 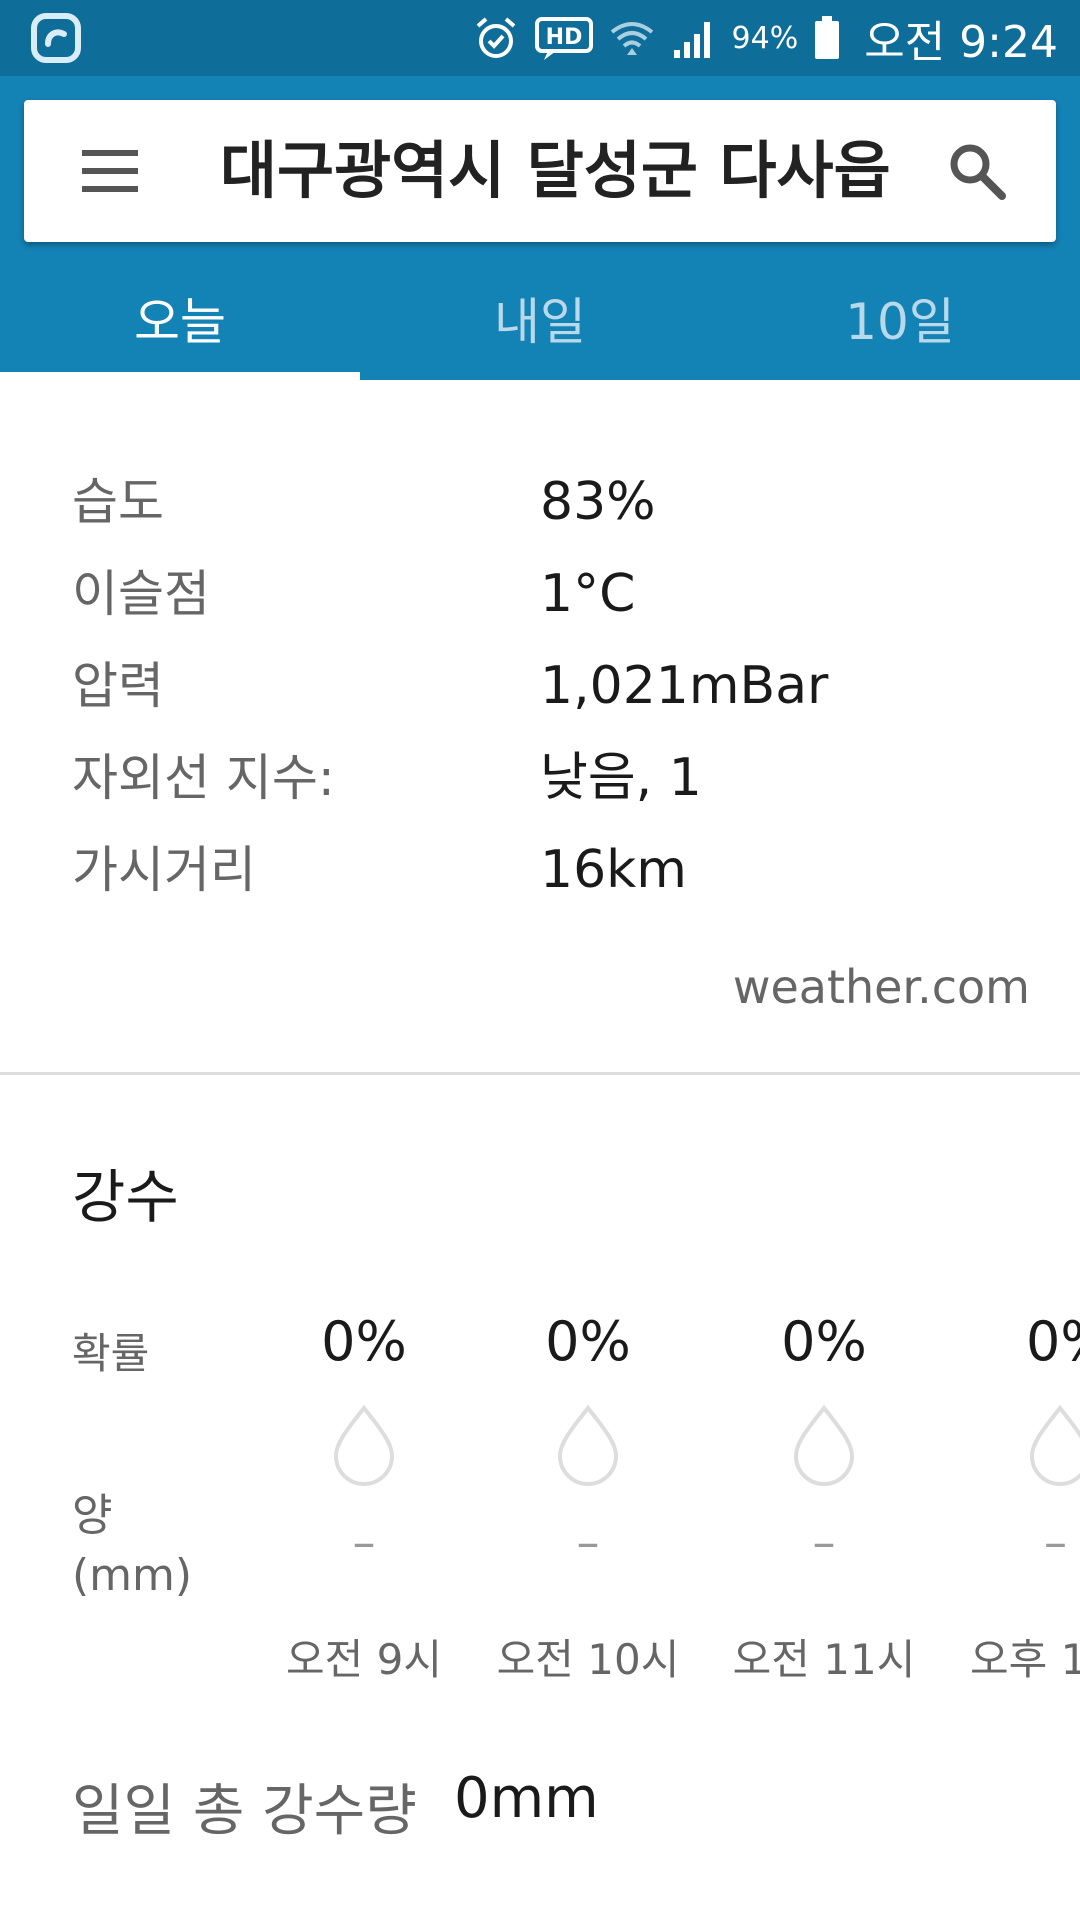 What do you see at coordinates (824, 1659) in the screenshot?
I see `hour-time: 오전 11시` at bounding box center [824, 1659].